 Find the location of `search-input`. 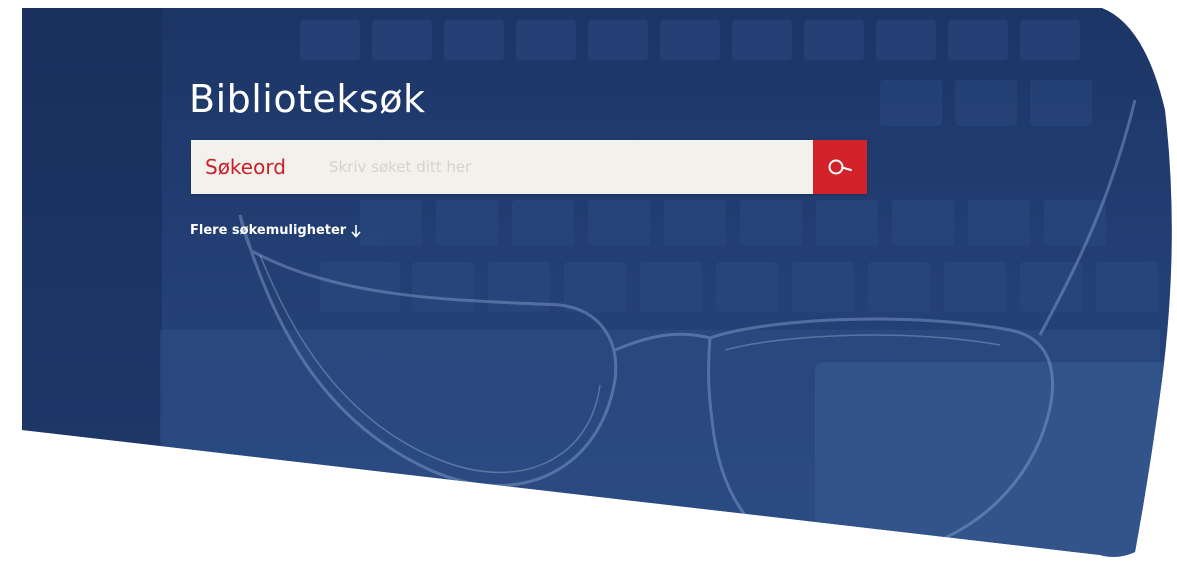

search-input is located at coordinates (566, 167).